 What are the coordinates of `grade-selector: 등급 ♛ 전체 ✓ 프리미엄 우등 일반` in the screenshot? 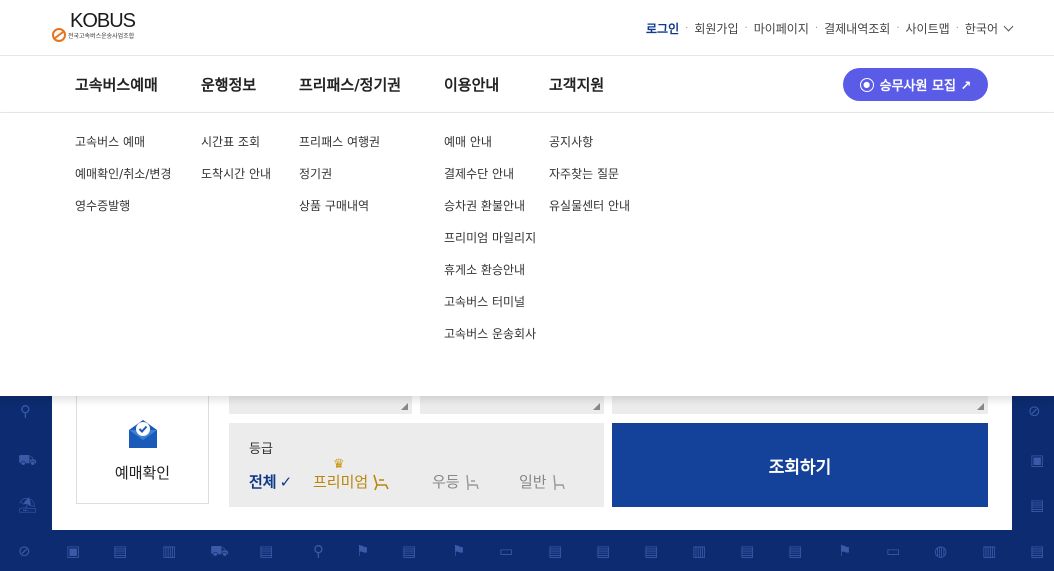 It's located at (416, 465).